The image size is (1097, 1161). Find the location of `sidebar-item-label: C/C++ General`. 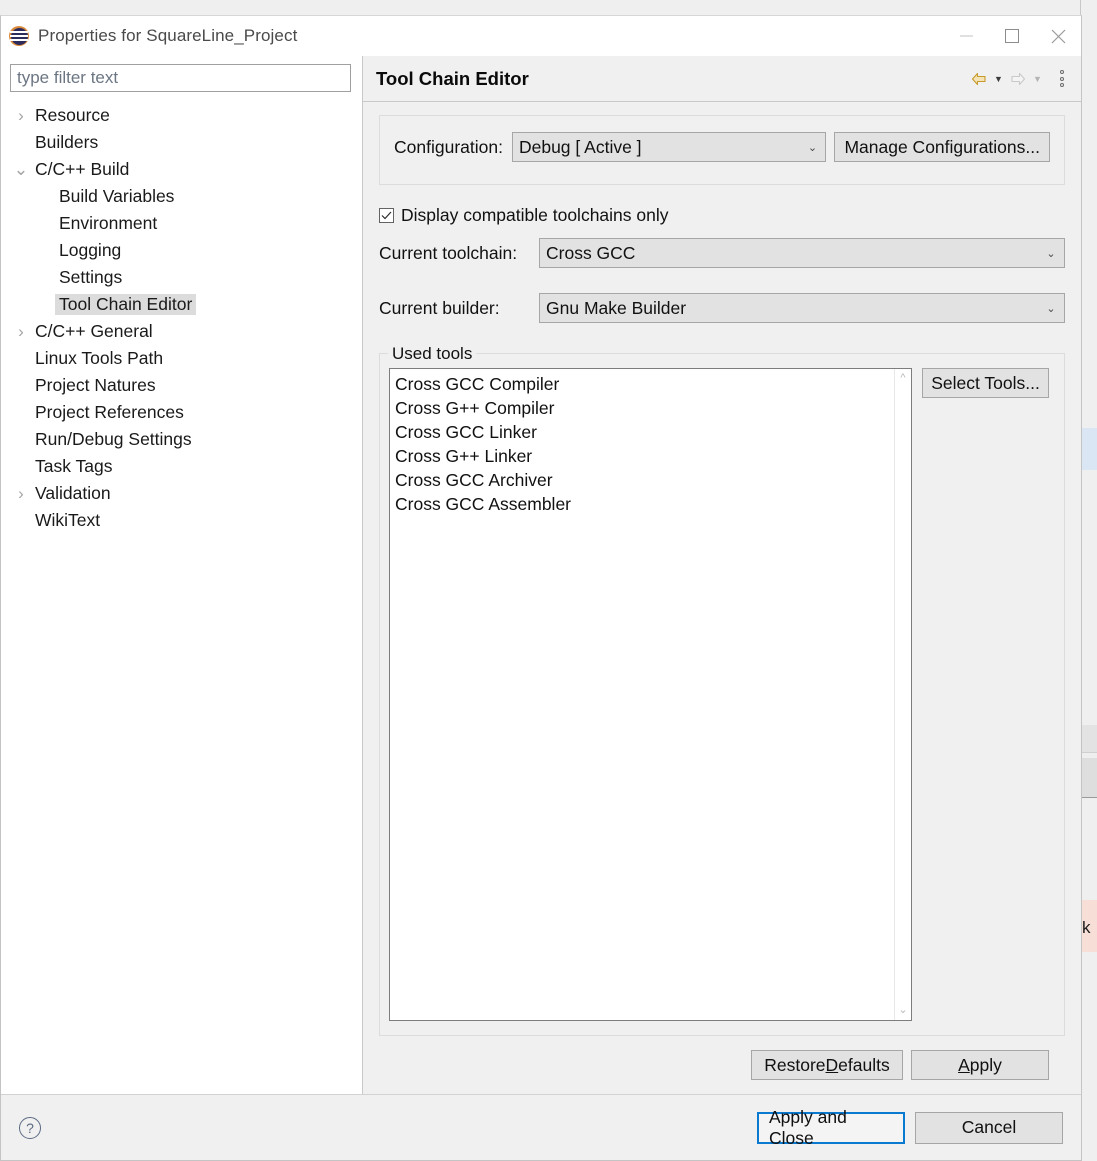

sidebar-item-label: C/C++ General is located at coordinates (94, 331).